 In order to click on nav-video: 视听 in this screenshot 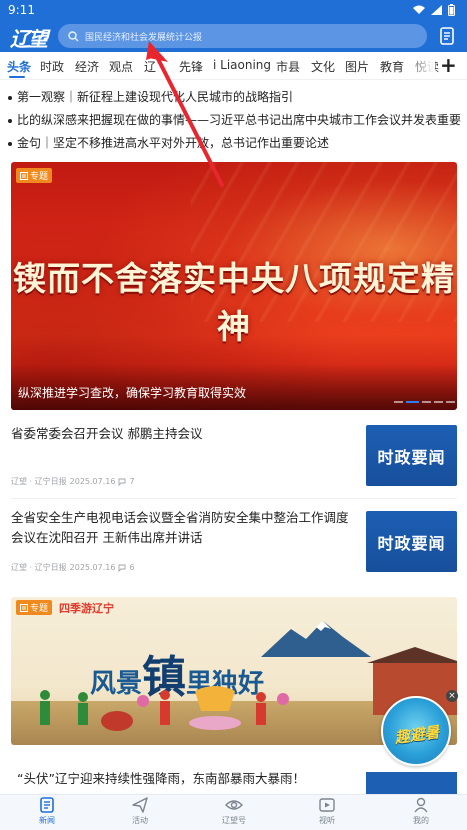, I will do `click(327, 811)`.